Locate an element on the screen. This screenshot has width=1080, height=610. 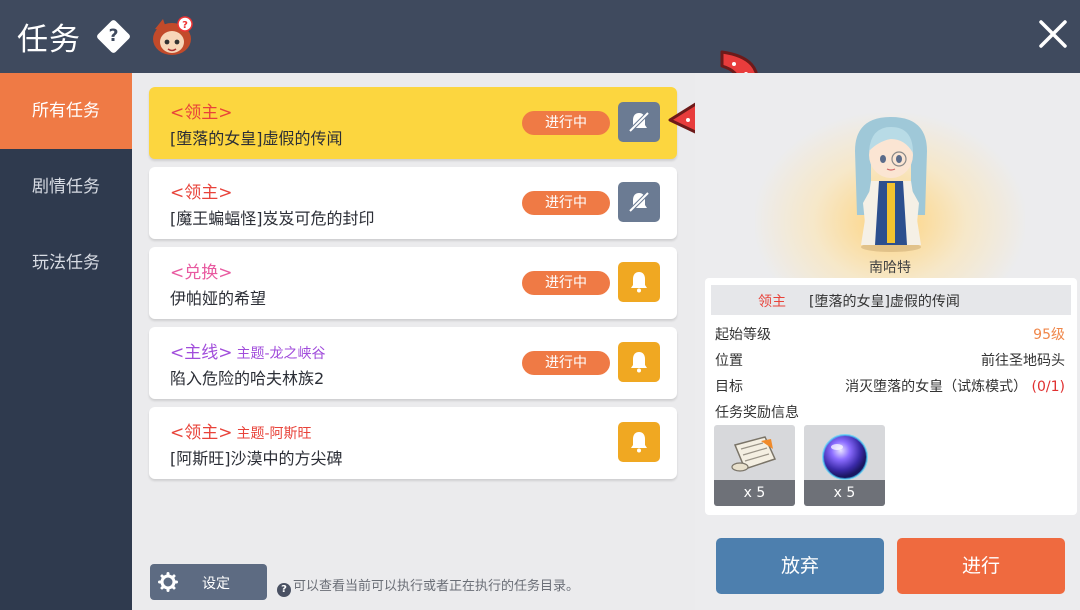
help-icon: ? is located at coordinates (113, 36).